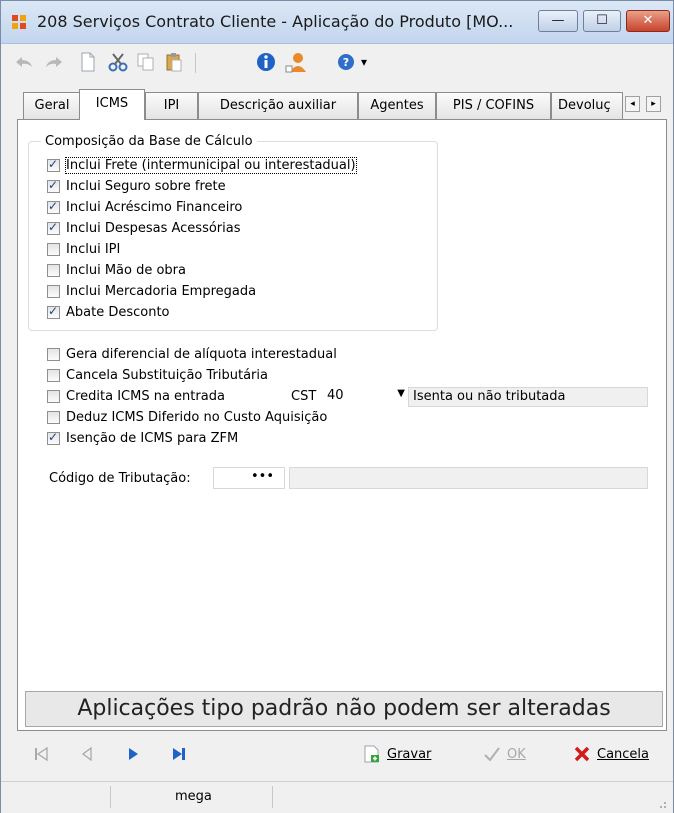 The width and height of the screenshot is (674, 813). Describe the element at coordinates (146, 186) in the screenshot. I see `checkbox-label: Inclui Seguro sobre frete` at that location.